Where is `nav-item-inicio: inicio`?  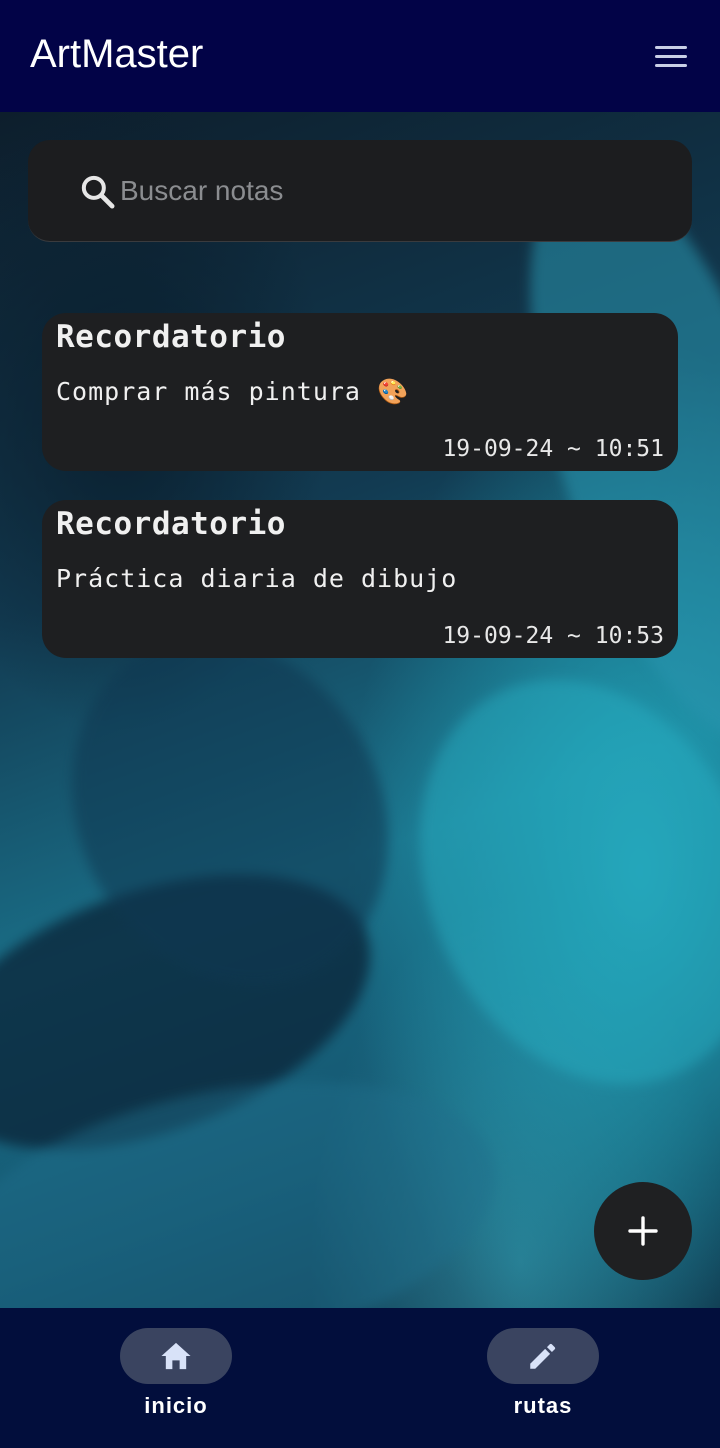
nav-item-inicio: inicio is located at coordinates (176, 1383).